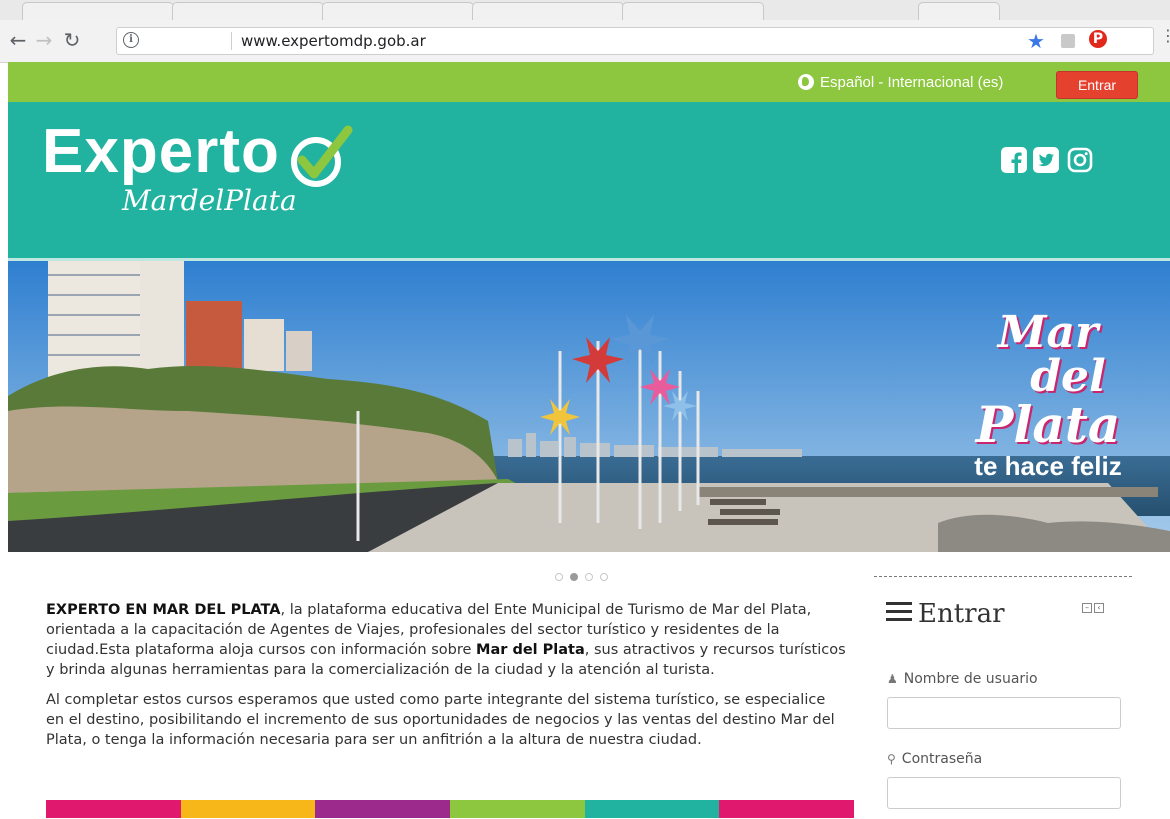  Describe the element at coordinates (806, 82) in the screenshot. I see `globe-icon` at that location.